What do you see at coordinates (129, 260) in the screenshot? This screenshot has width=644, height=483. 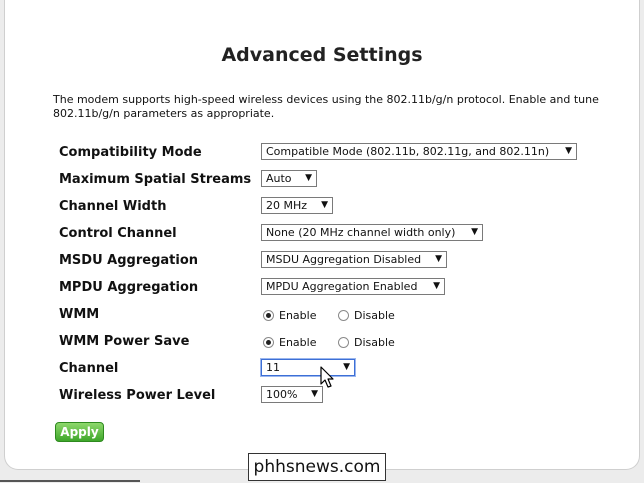 I see `msdu-aggregation-label: MSDU Aggregation` at bounding box center [129, 260].